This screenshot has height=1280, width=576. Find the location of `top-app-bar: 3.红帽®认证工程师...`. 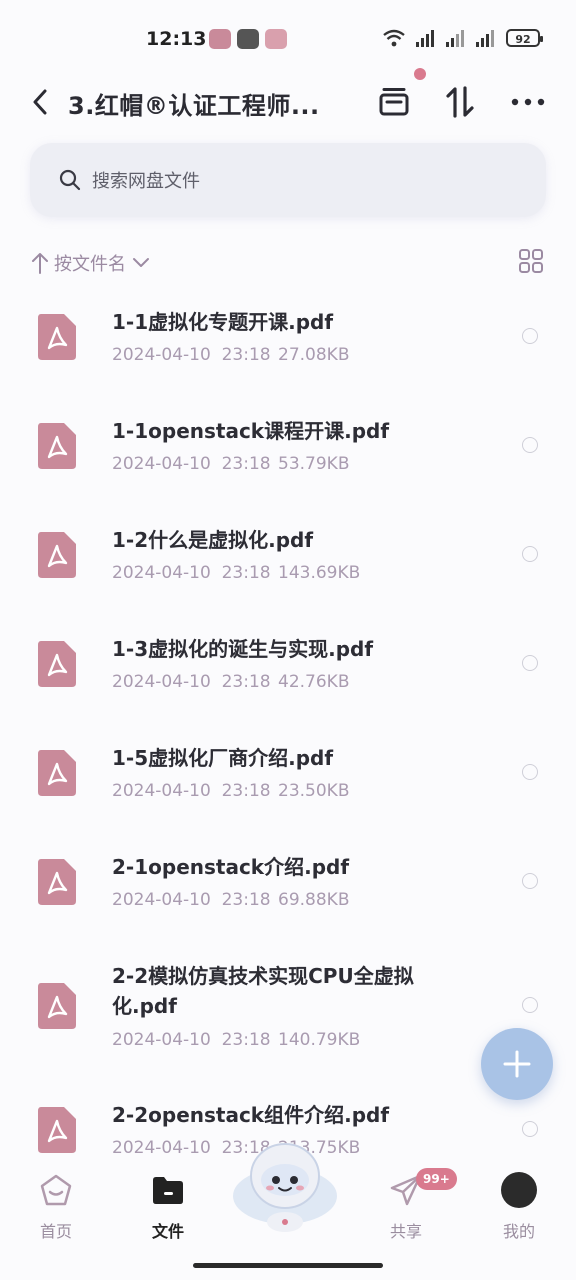

top-app-bar: 3.红帽®认证工程师... is located at coordinates (288, 102).